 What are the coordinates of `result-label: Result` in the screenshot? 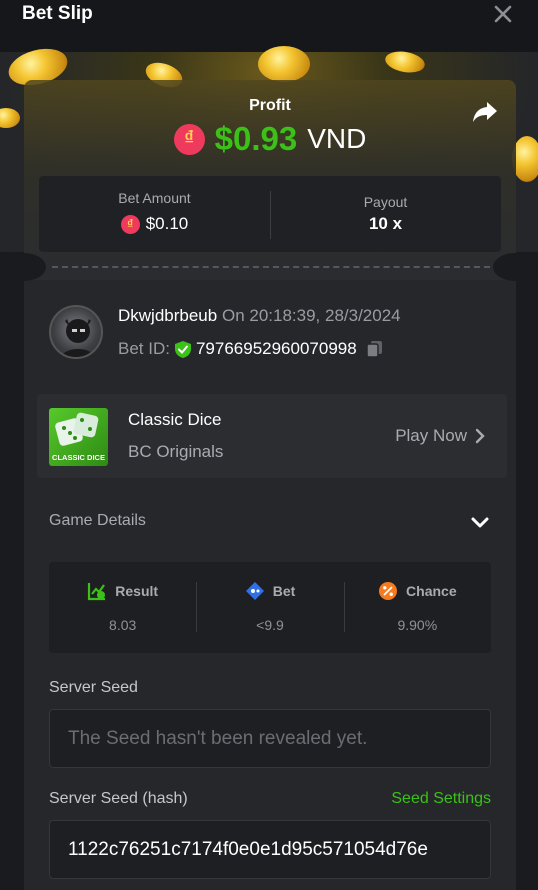 It's located at (137, 591).